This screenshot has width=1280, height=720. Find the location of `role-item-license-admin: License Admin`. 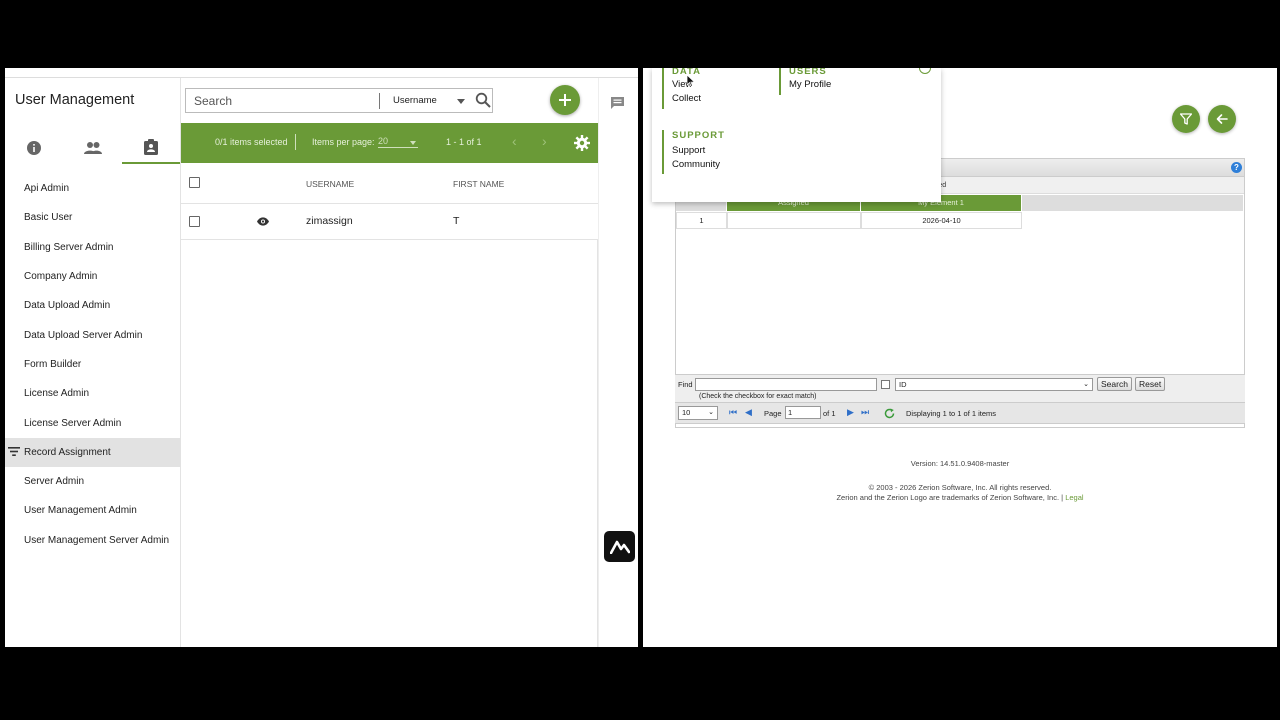

role-item-license-admin: License Admin is located at coordinates (93, 393).